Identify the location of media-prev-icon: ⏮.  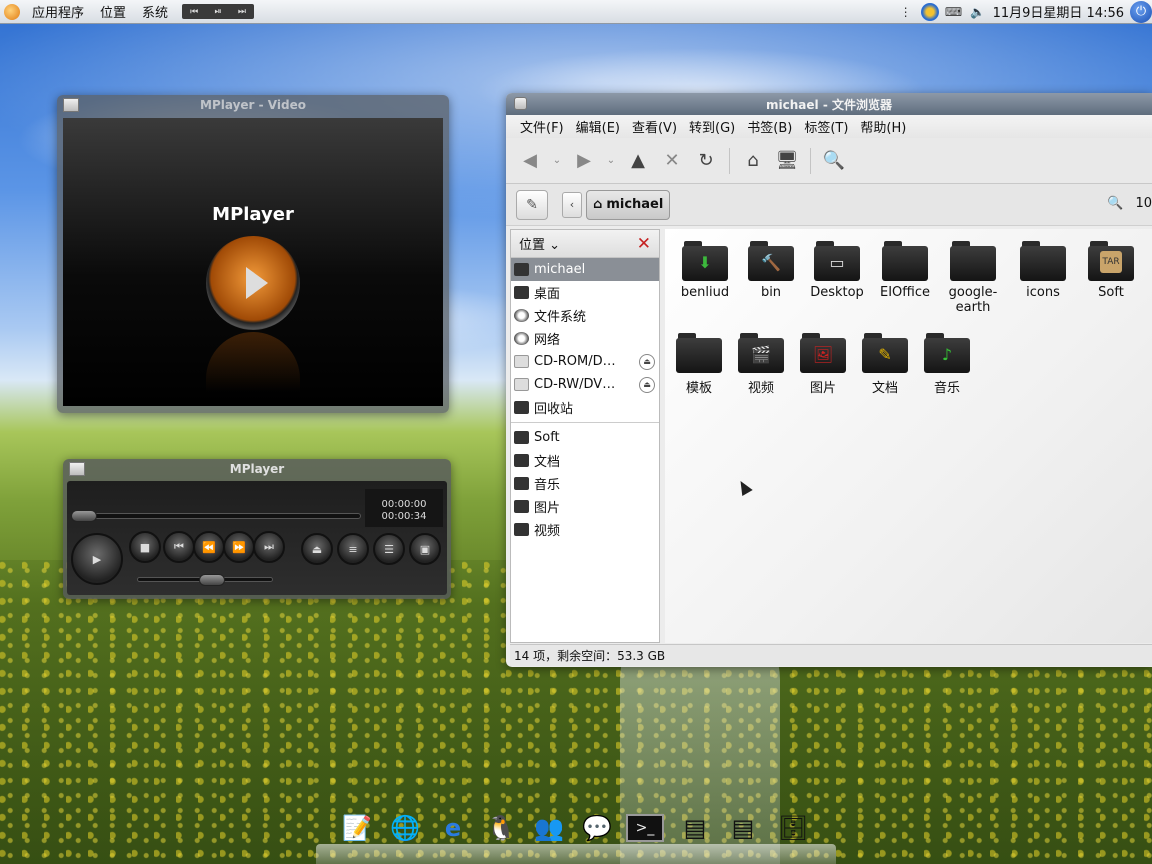
(194, 12).